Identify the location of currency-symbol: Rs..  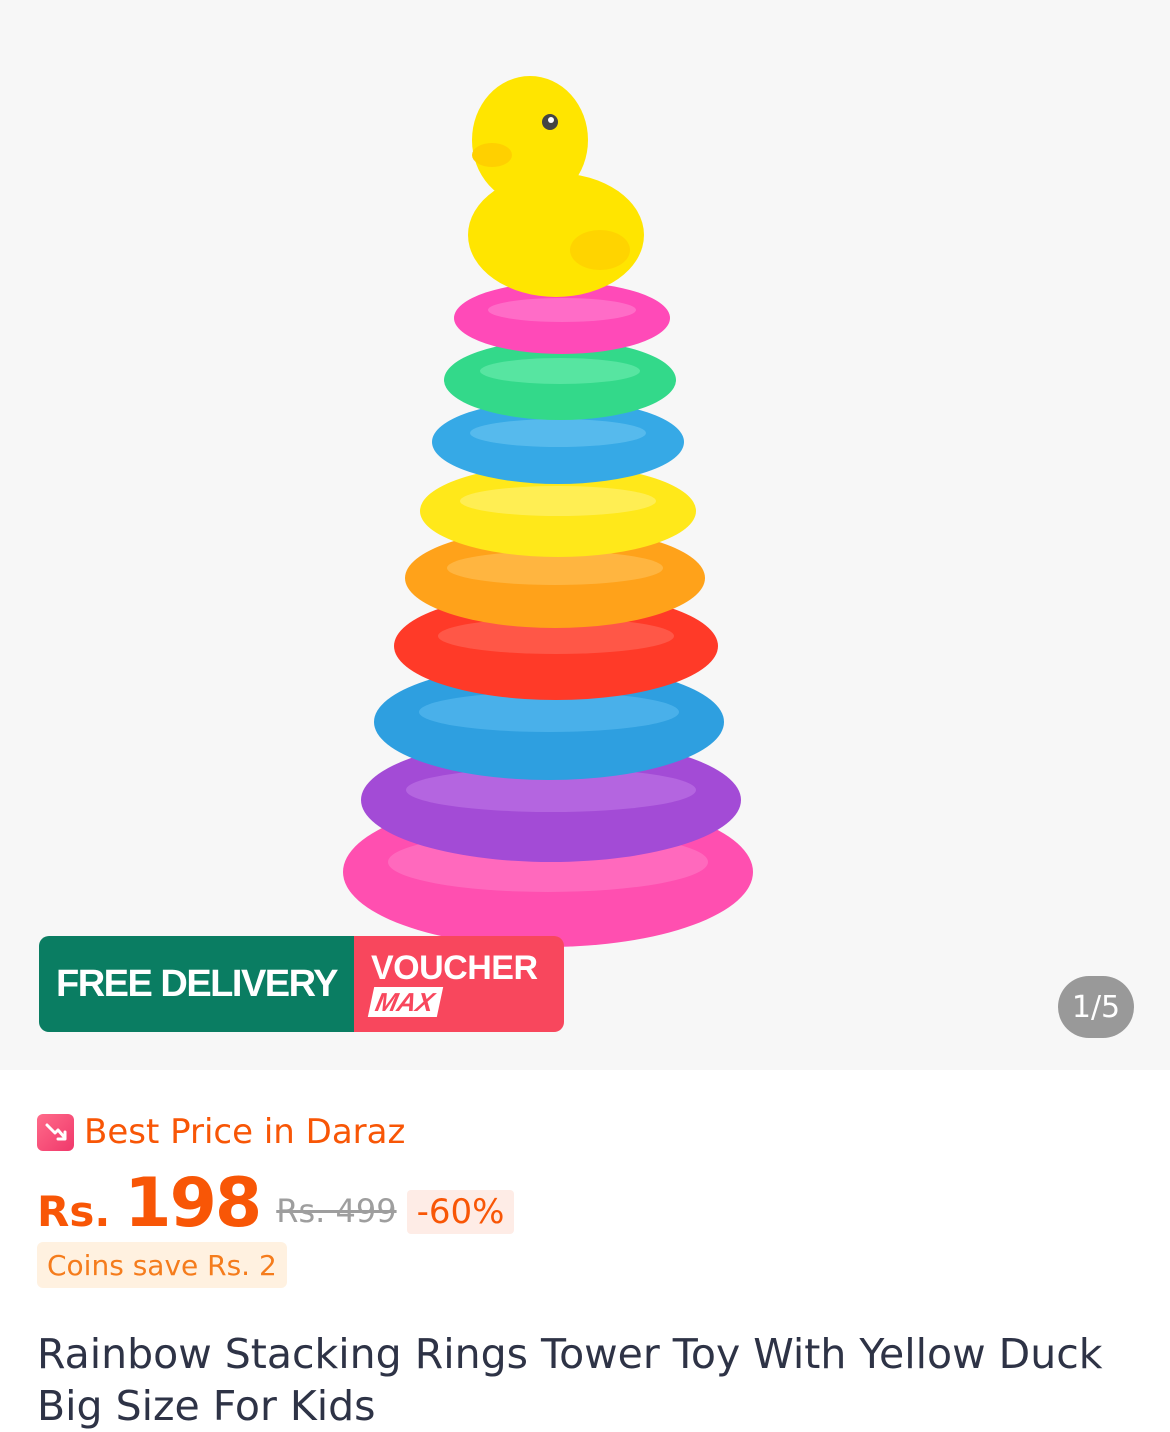
(74, 1211).